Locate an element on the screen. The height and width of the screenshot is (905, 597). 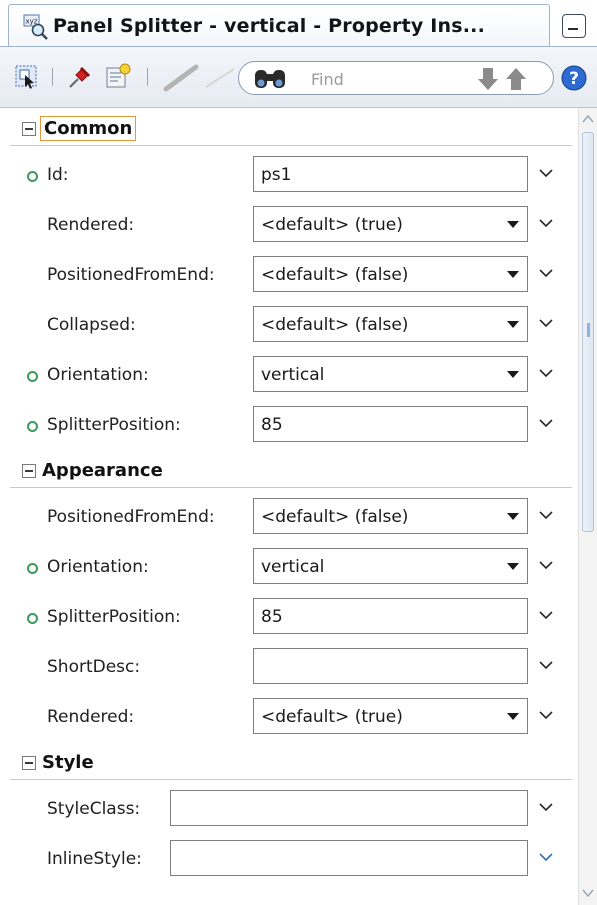
section-title: Style is located at coordinates (68, 762).